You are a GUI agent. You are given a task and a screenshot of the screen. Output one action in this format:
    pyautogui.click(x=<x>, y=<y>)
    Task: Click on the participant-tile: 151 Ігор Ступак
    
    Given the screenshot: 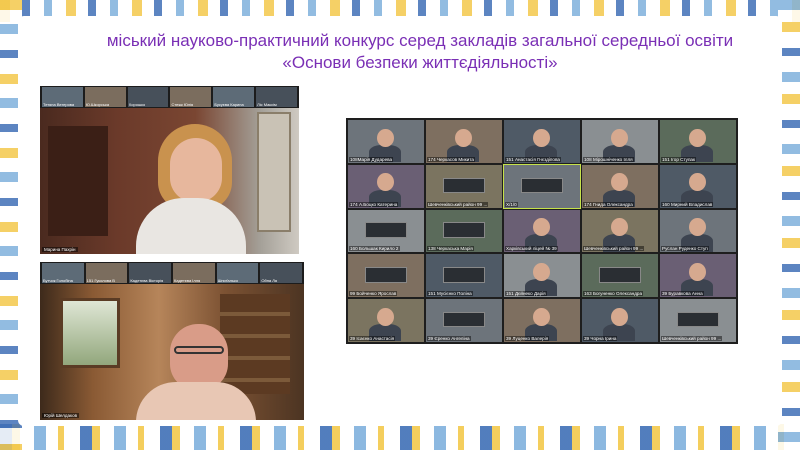 What is the action you would take?
    pyautogui.click(x=698, y=141)
    